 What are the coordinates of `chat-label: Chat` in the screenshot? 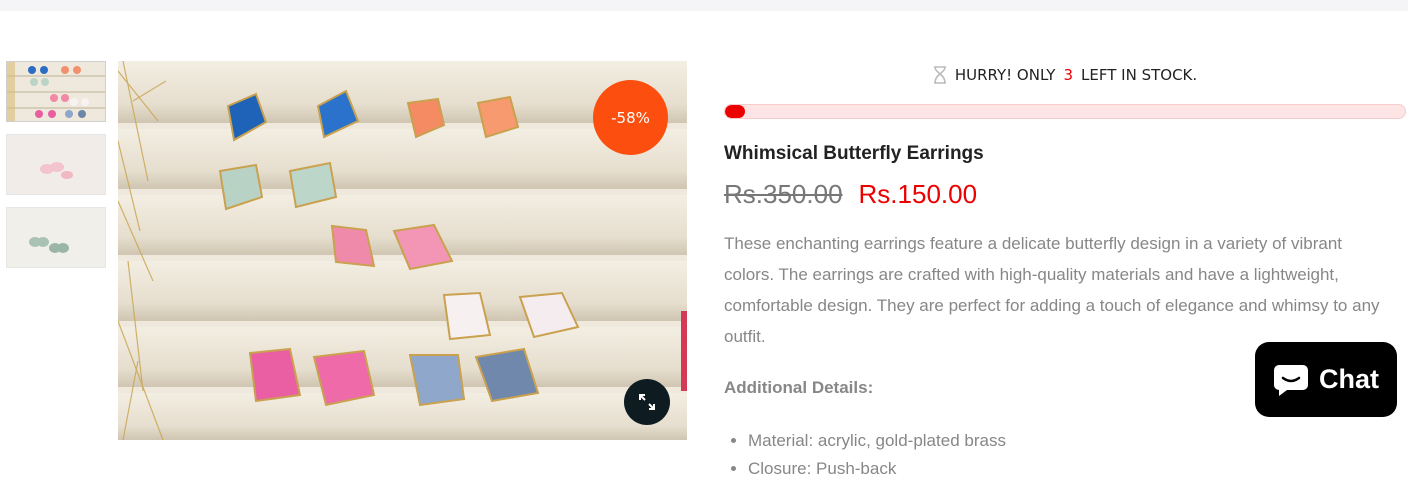 It's located at (1349, 379).